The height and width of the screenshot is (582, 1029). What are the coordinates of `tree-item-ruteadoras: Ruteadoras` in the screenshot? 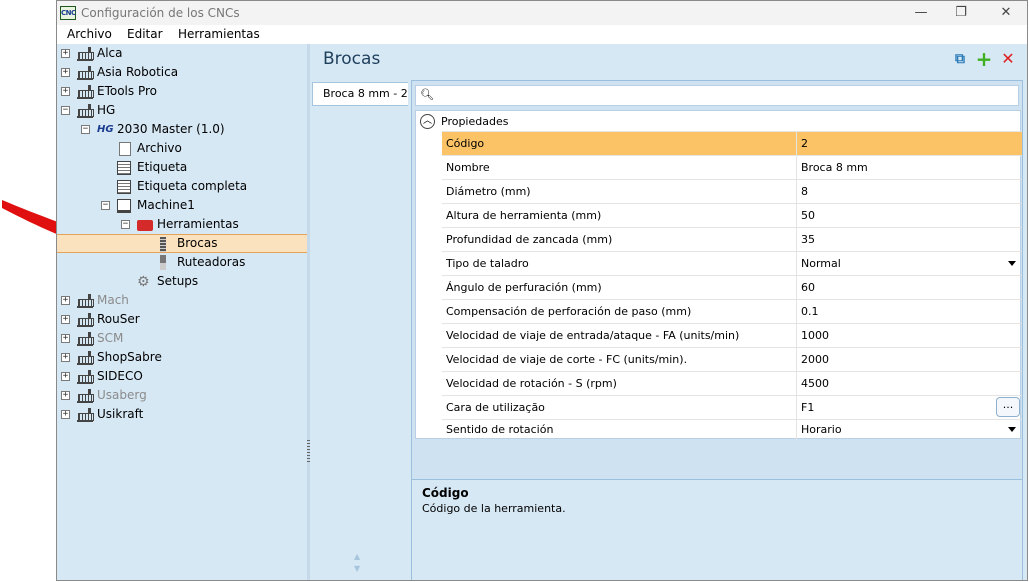 It's located at (182, 262).